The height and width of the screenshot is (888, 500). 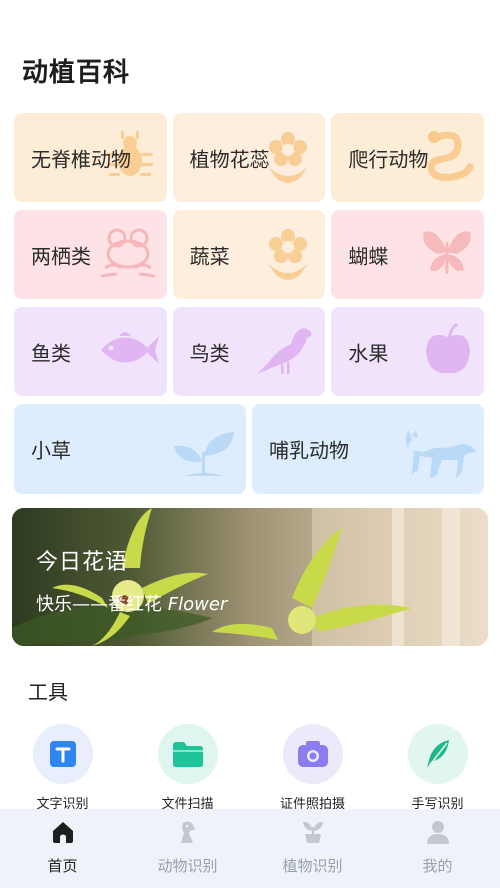 I want to click on category-label: 哺乳动物, so click(x=309, y=450).